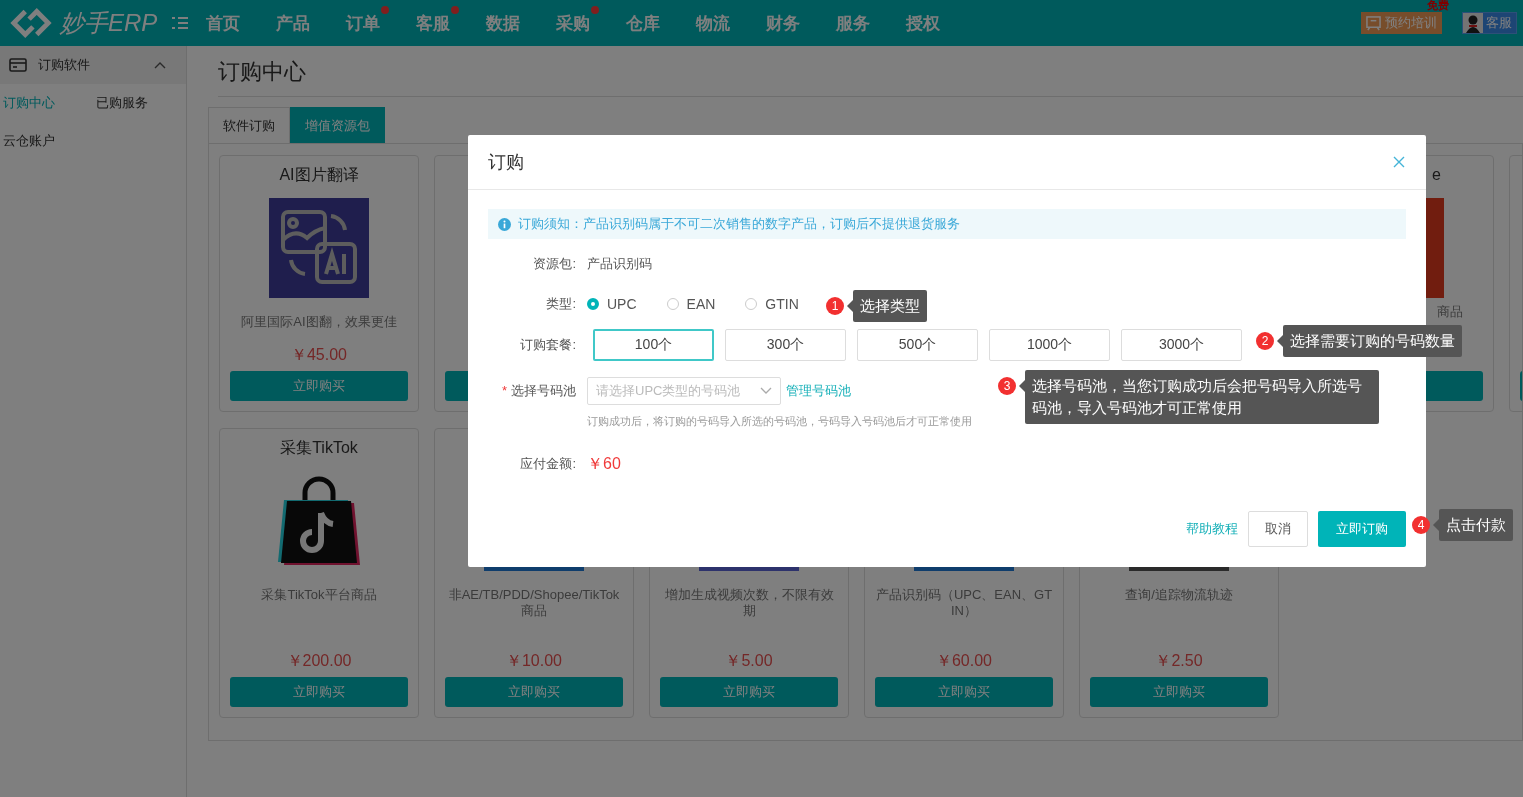  Describe the element at coordinates (504, 390) in the screenshot. I see `required-mark: *` at that location.